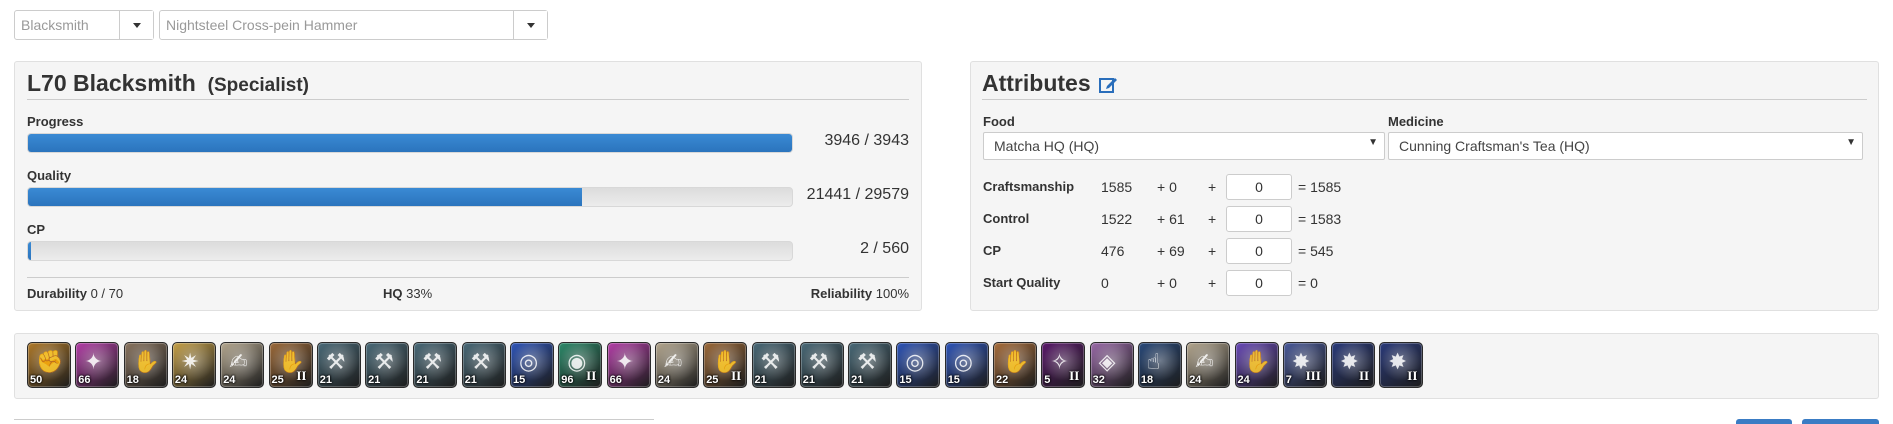 This screenshot has width=1893, height=424. I want to click on action-flash: ✸ 7 III, so click(1304, 365).